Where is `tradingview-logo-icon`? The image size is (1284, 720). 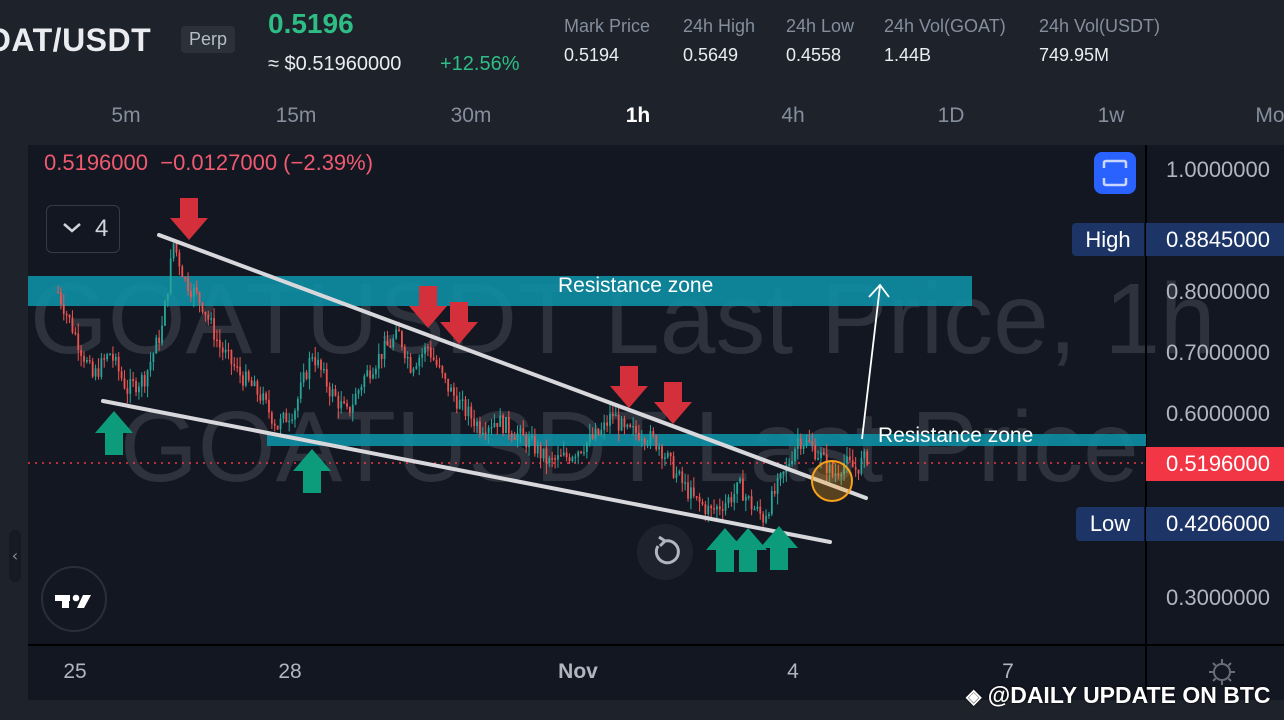 tradingview-logo-icon is located at coordinates (73, 601).